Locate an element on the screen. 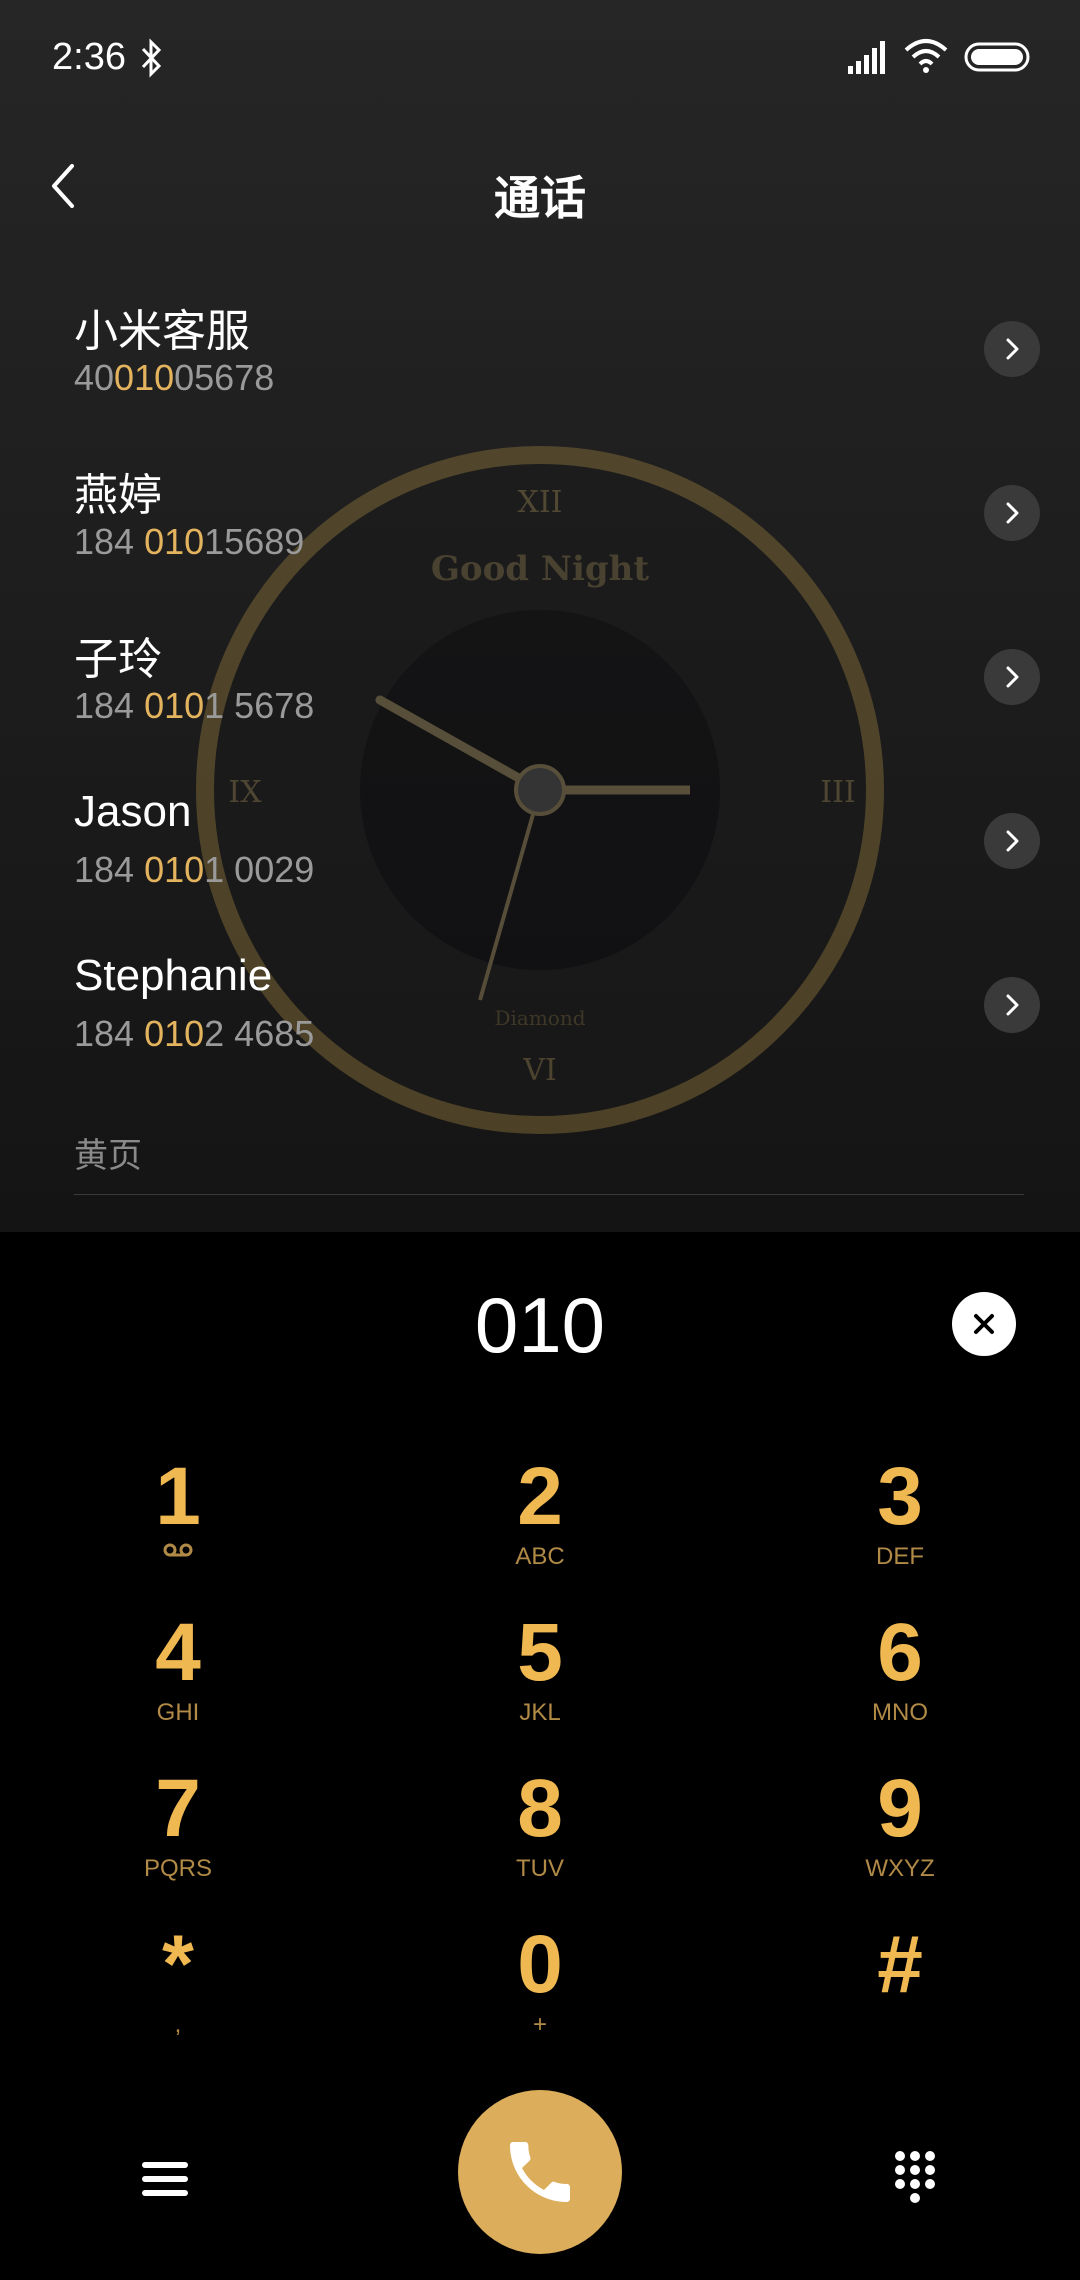 The image size is (1080, 2280). key-3: 3 DEF is located at coordinates (900, 1522).